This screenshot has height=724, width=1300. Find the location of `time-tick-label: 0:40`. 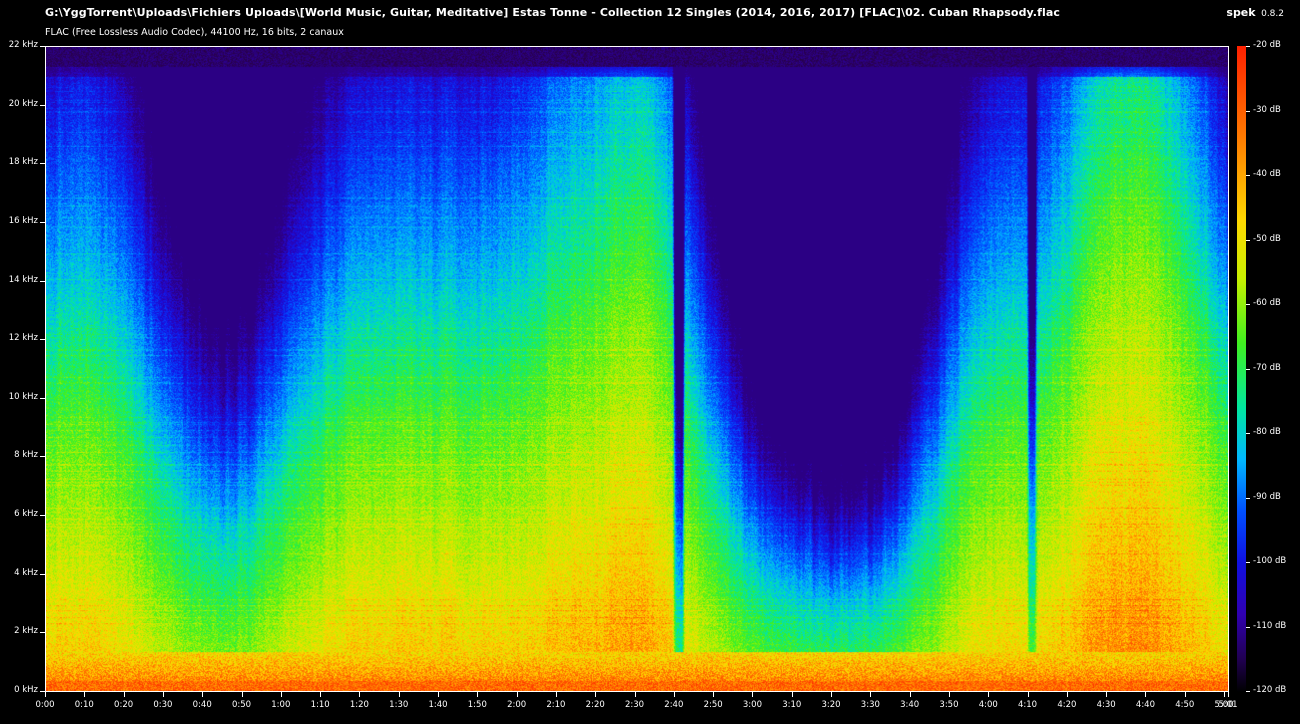

time-tick-label: 0:40 is located at coordinates (202, 705).